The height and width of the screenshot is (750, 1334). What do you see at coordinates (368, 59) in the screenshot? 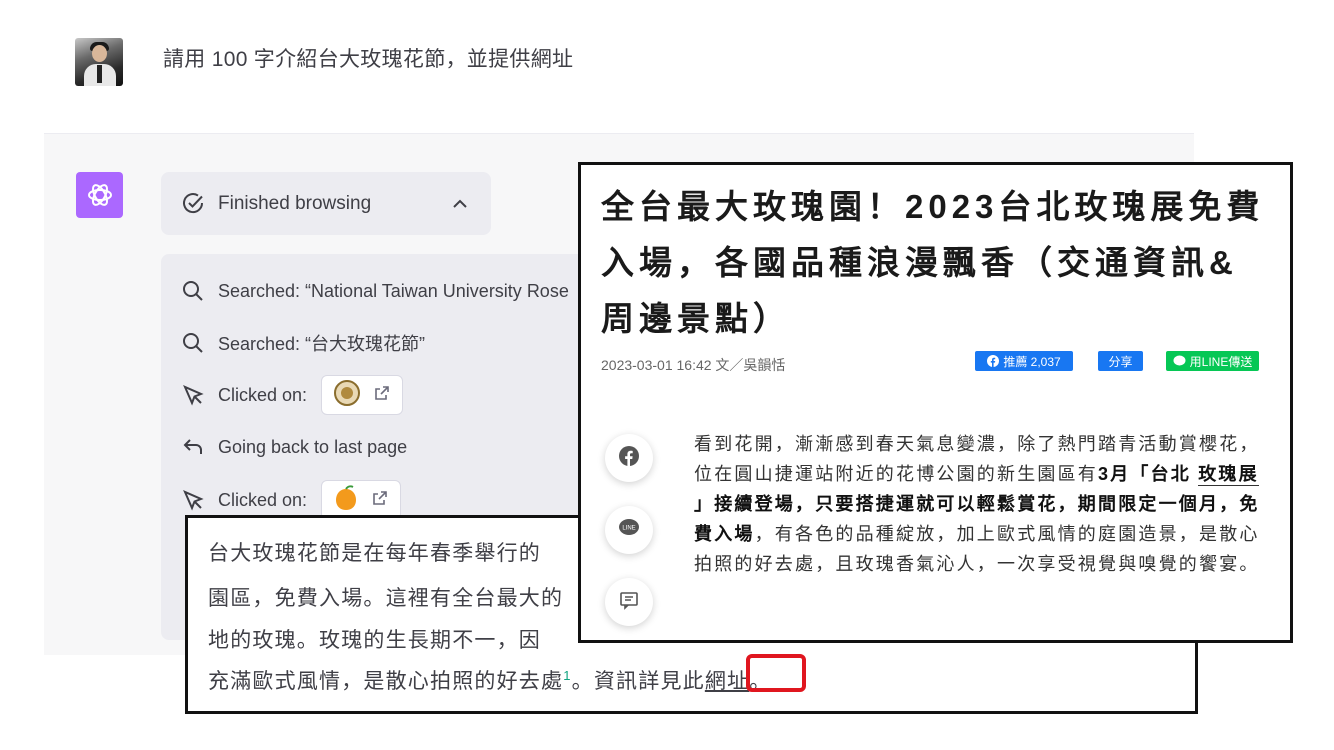
I see `user-message: 請用 100 字介紹台大玫瑰花節，並提供網址` at bounding box center [368, 59].